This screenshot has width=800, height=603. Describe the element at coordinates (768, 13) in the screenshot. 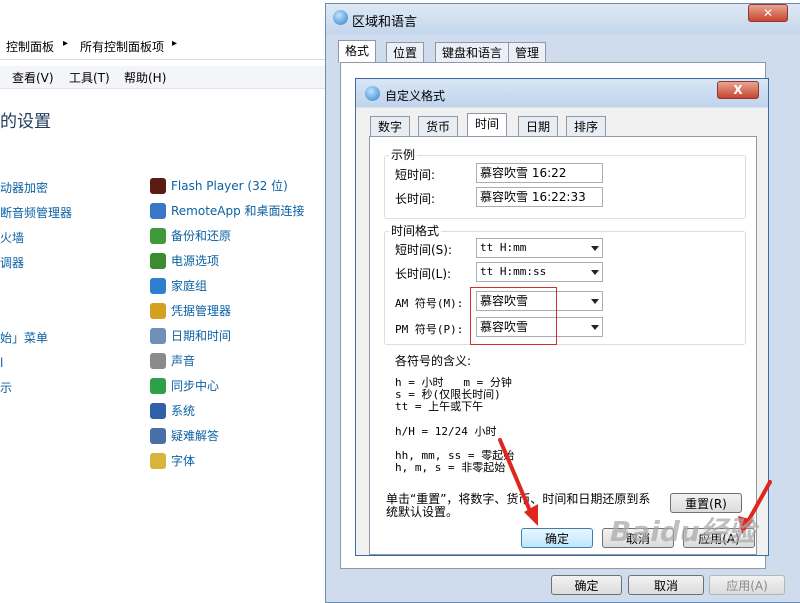

I see `close-button: ✕` at that location.